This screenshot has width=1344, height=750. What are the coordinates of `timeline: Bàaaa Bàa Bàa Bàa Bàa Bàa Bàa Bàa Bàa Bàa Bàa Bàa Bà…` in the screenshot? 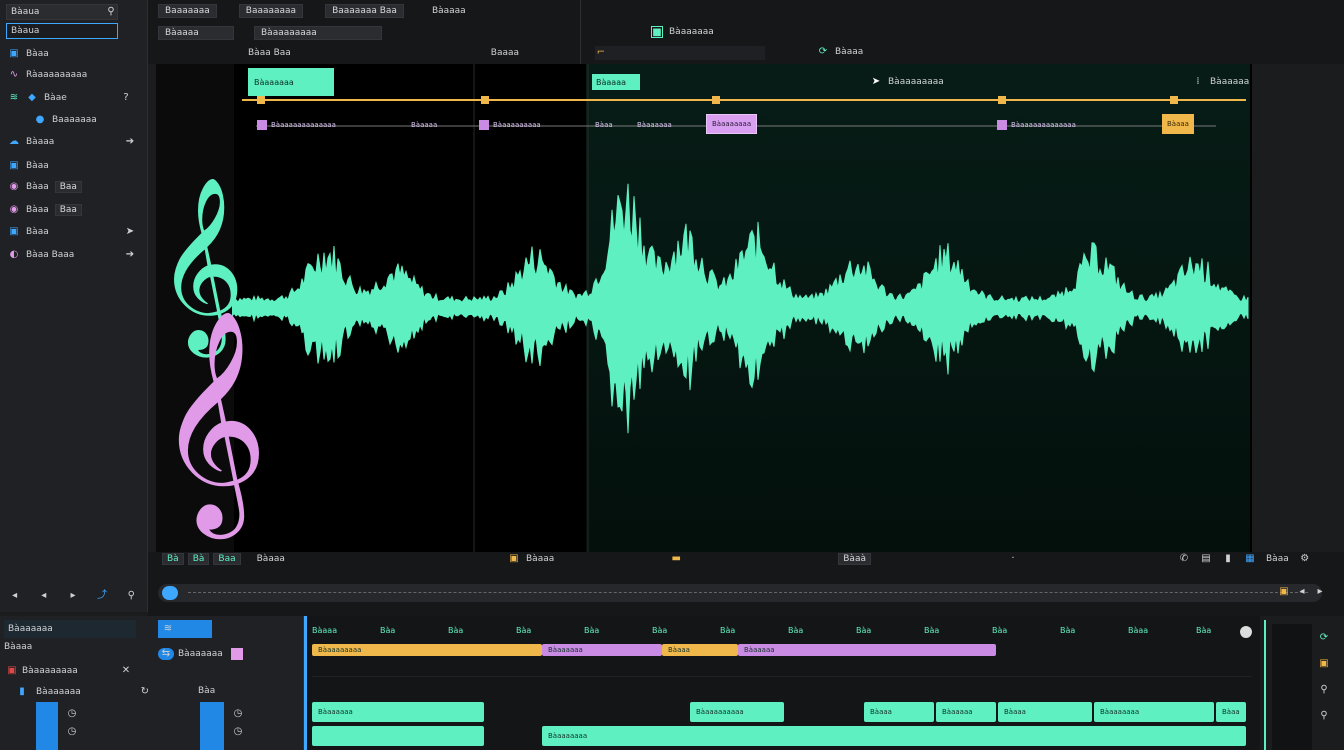 It's located at (782, 683).